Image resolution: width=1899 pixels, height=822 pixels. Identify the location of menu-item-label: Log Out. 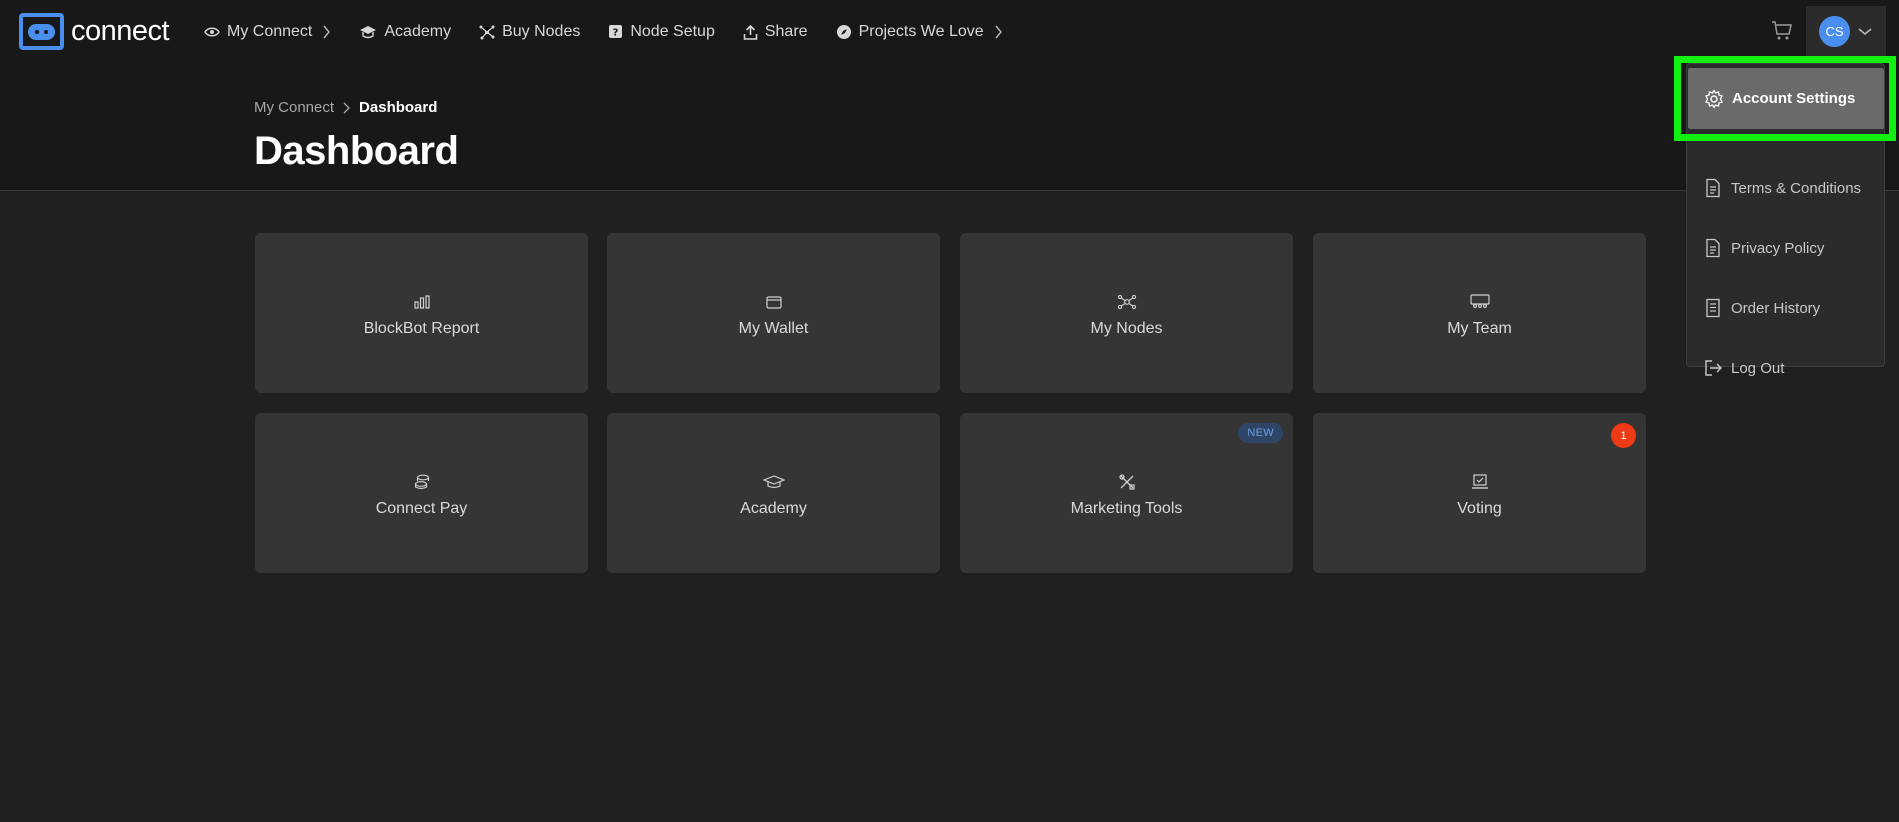
(1758, 368).